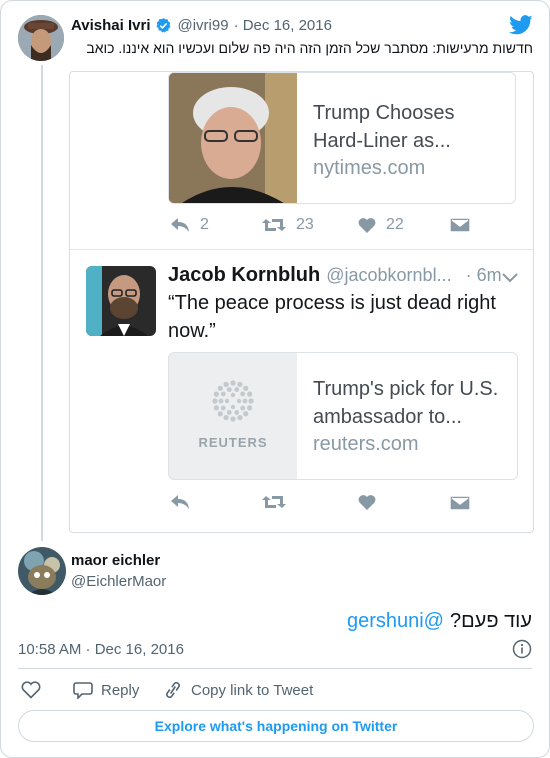 The width and height of the screenshot is (550, 758). What do you see at coordinates (283, 25) in the screenshot?
I see `tweet-date: · Dec 16, 2016` at bounding box center [283, 25].